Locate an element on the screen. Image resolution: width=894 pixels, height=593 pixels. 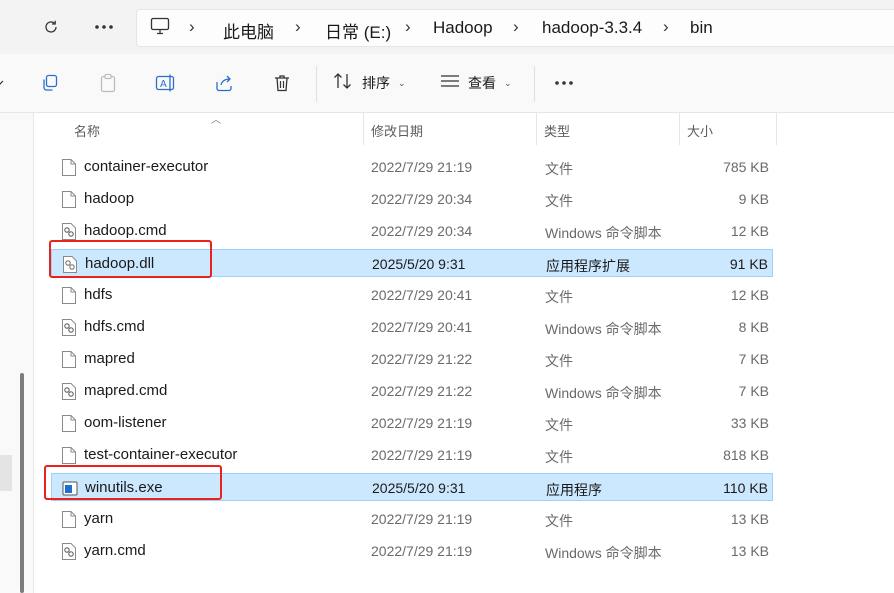
file-size: 110 KB is located at coordinates (745, 488).